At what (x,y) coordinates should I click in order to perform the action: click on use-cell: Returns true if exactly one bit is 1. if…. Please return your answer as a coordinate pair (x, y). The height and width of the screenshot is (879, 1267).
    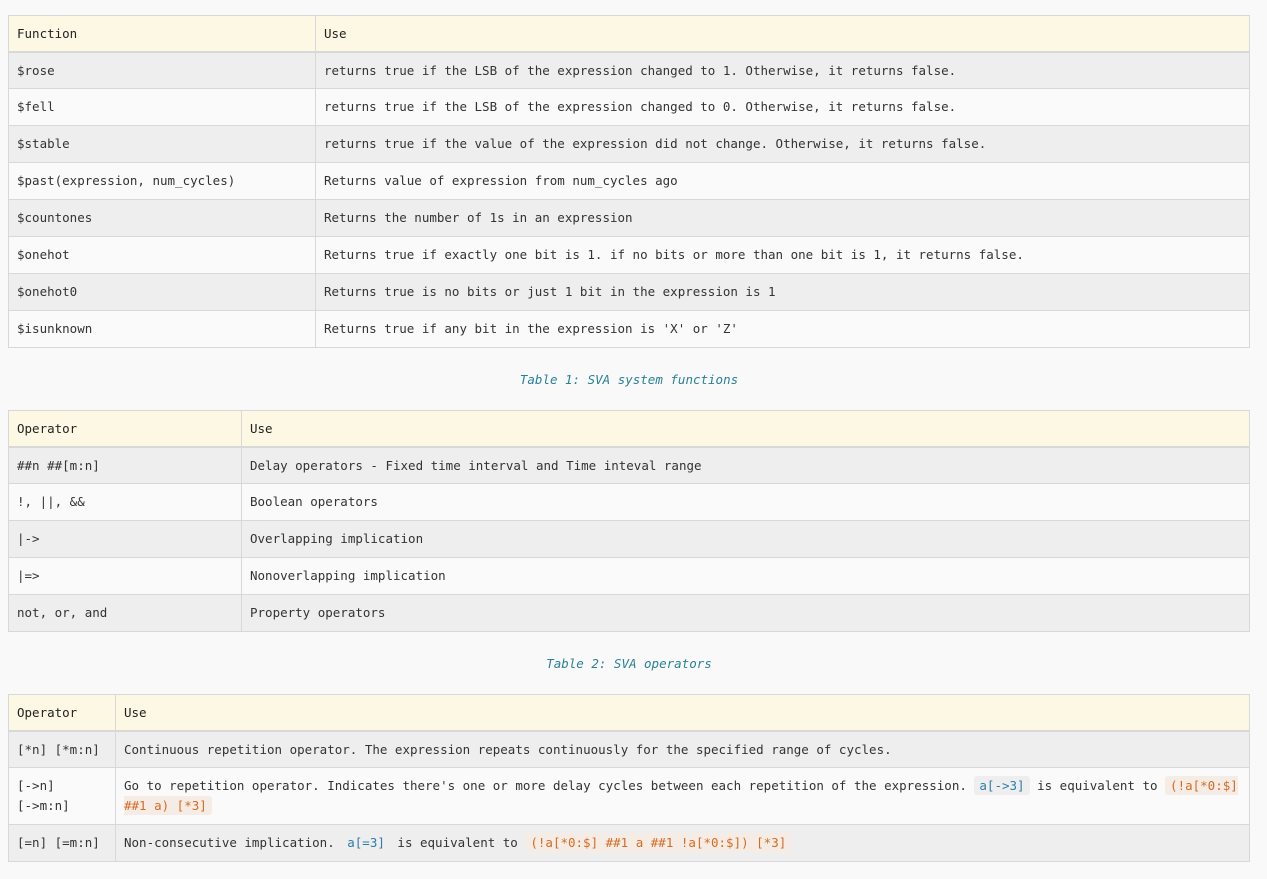
    Looking at the image, I should click on (782, 255).